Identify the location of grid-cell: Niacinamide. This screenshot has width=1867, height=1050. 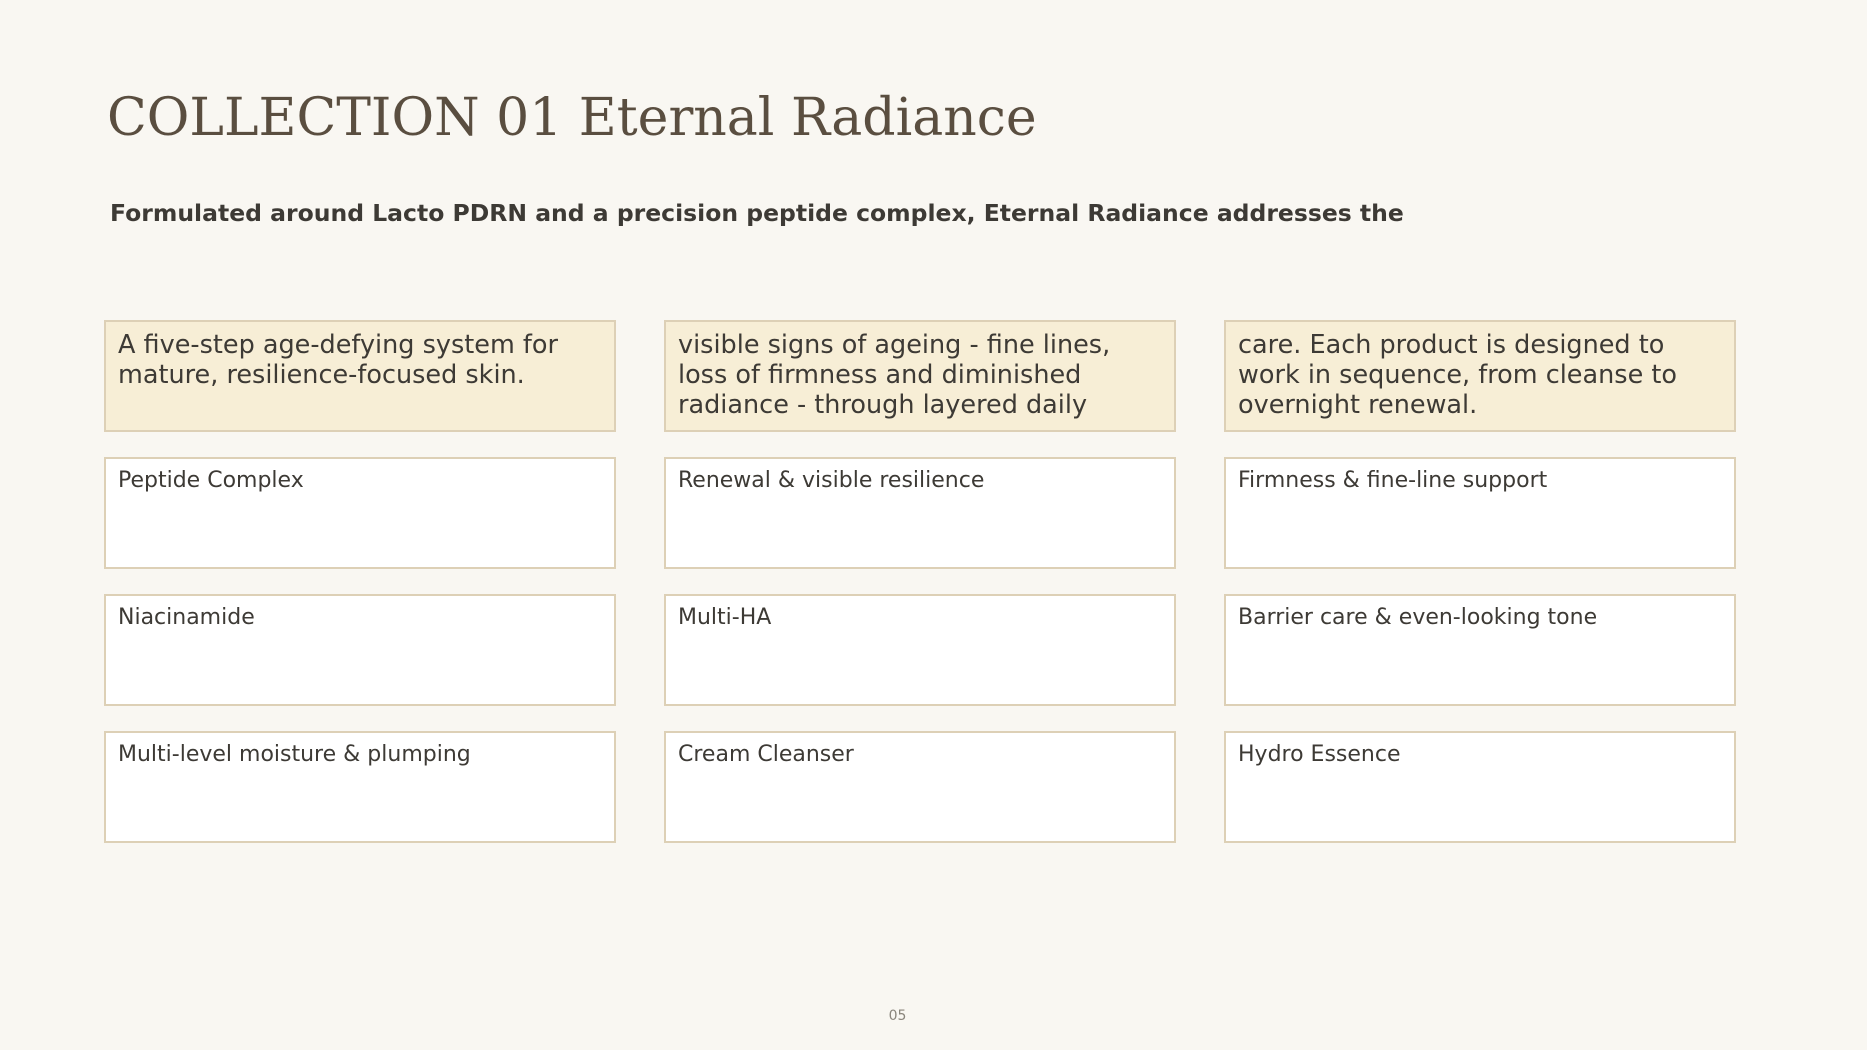
(360, 650).